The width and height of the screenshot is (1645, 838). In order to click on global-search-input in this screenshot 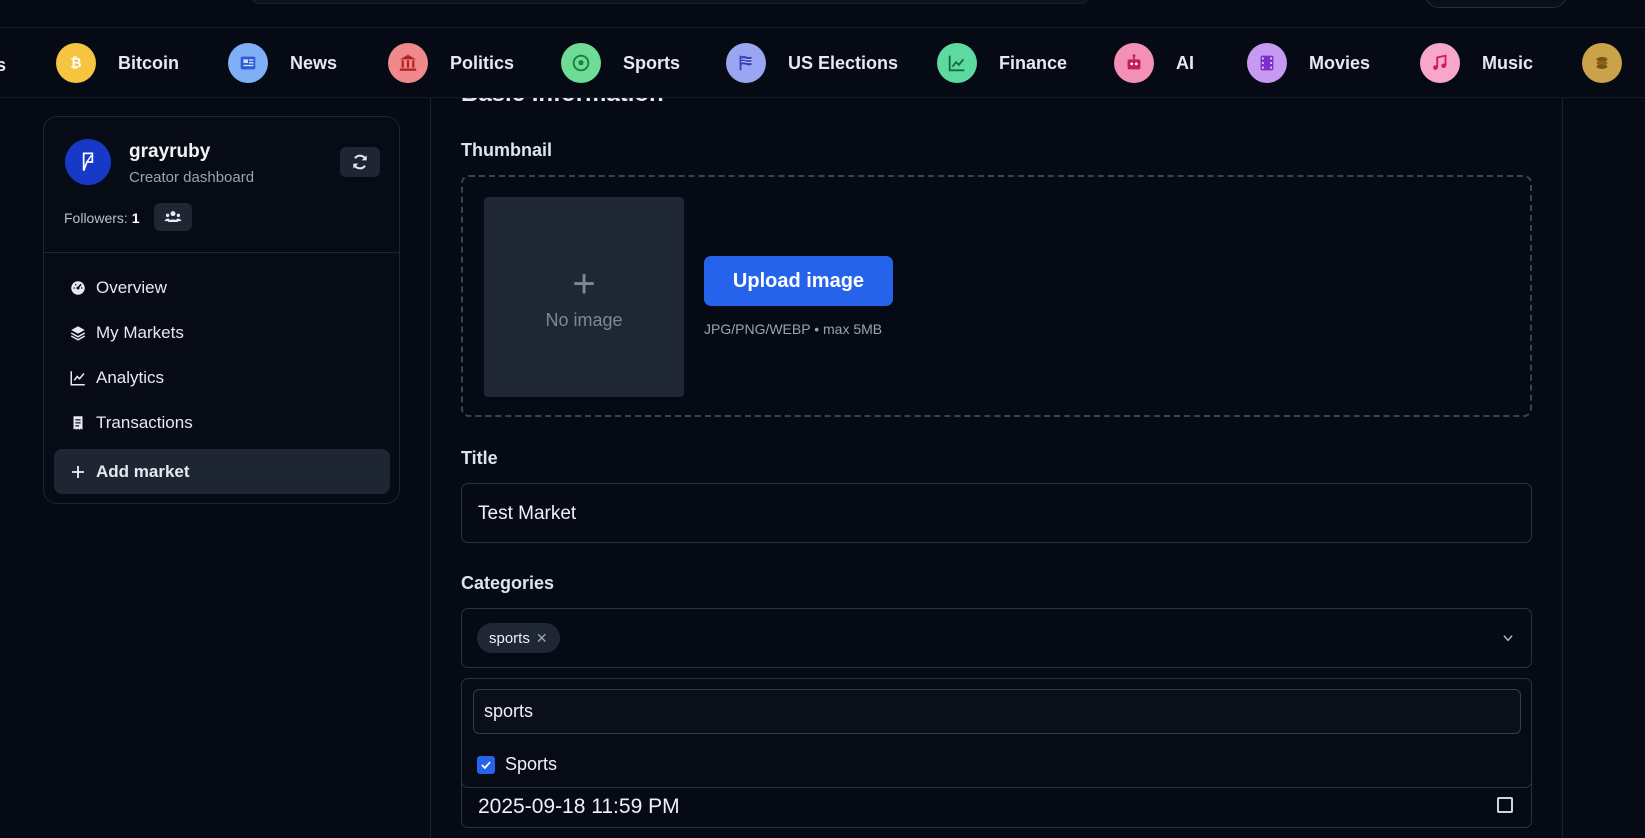, I will do `click(670, 2)`.